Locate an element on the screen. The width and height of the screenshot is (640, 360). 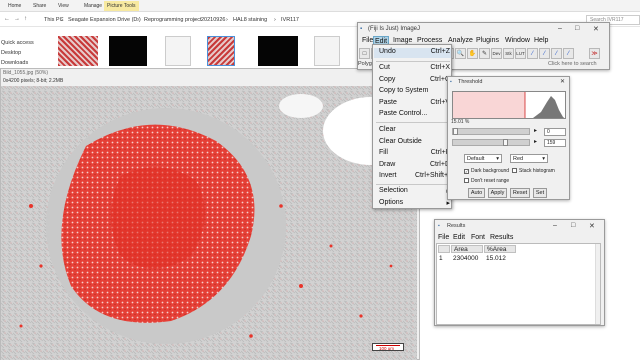
menu-item-draw: Draw Ctrl+D is located at coordinates (415, 164).